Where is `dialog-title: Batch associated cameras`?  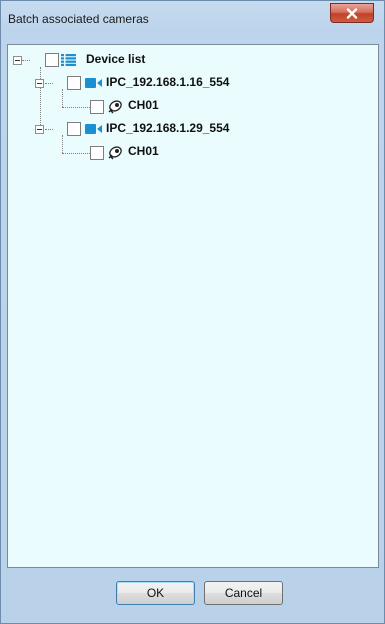 dialog-title: Batch associated cameras is located at coordinates (78, 19).